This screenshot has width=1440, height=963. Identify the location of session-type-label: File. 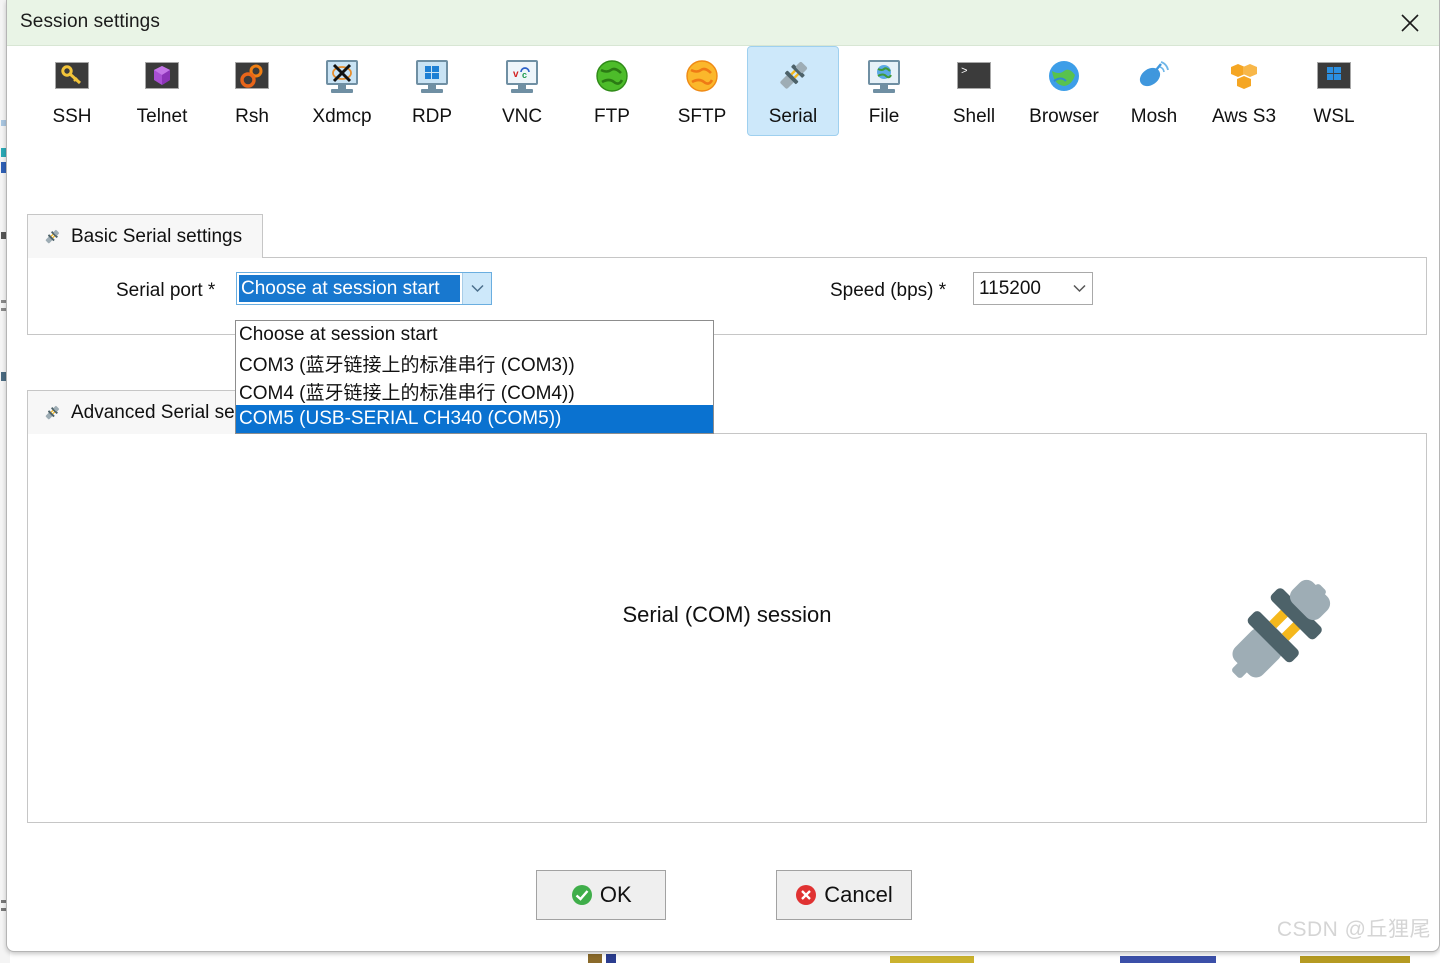
(884, 116).